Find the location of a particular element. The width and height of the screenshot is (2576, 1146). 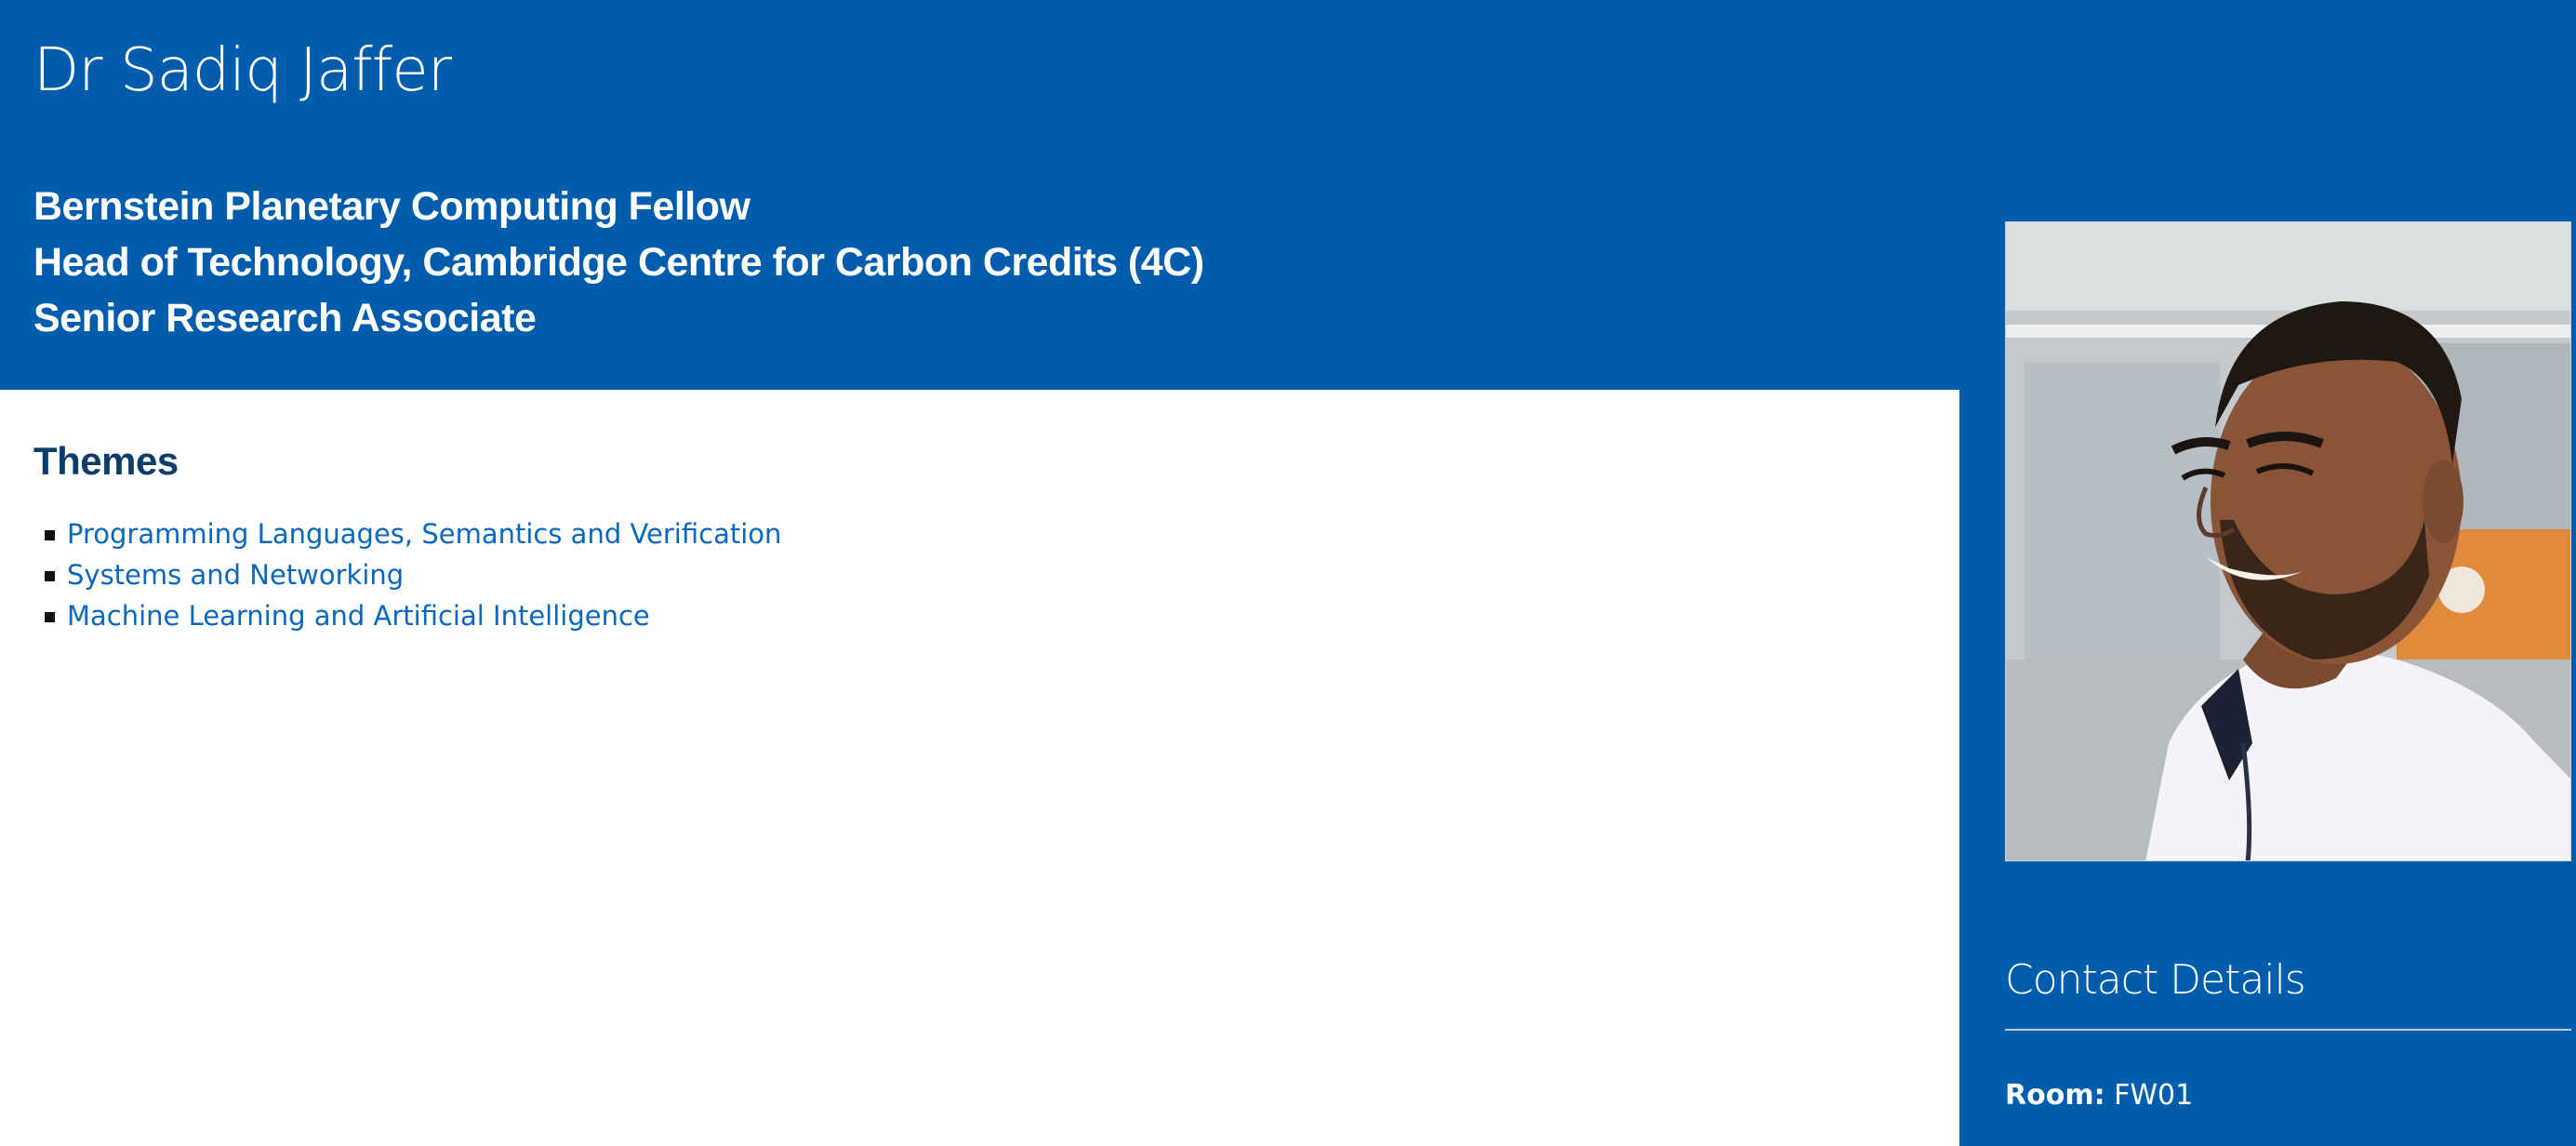

room-label: Room: is located at coordinates (2055, 1095).